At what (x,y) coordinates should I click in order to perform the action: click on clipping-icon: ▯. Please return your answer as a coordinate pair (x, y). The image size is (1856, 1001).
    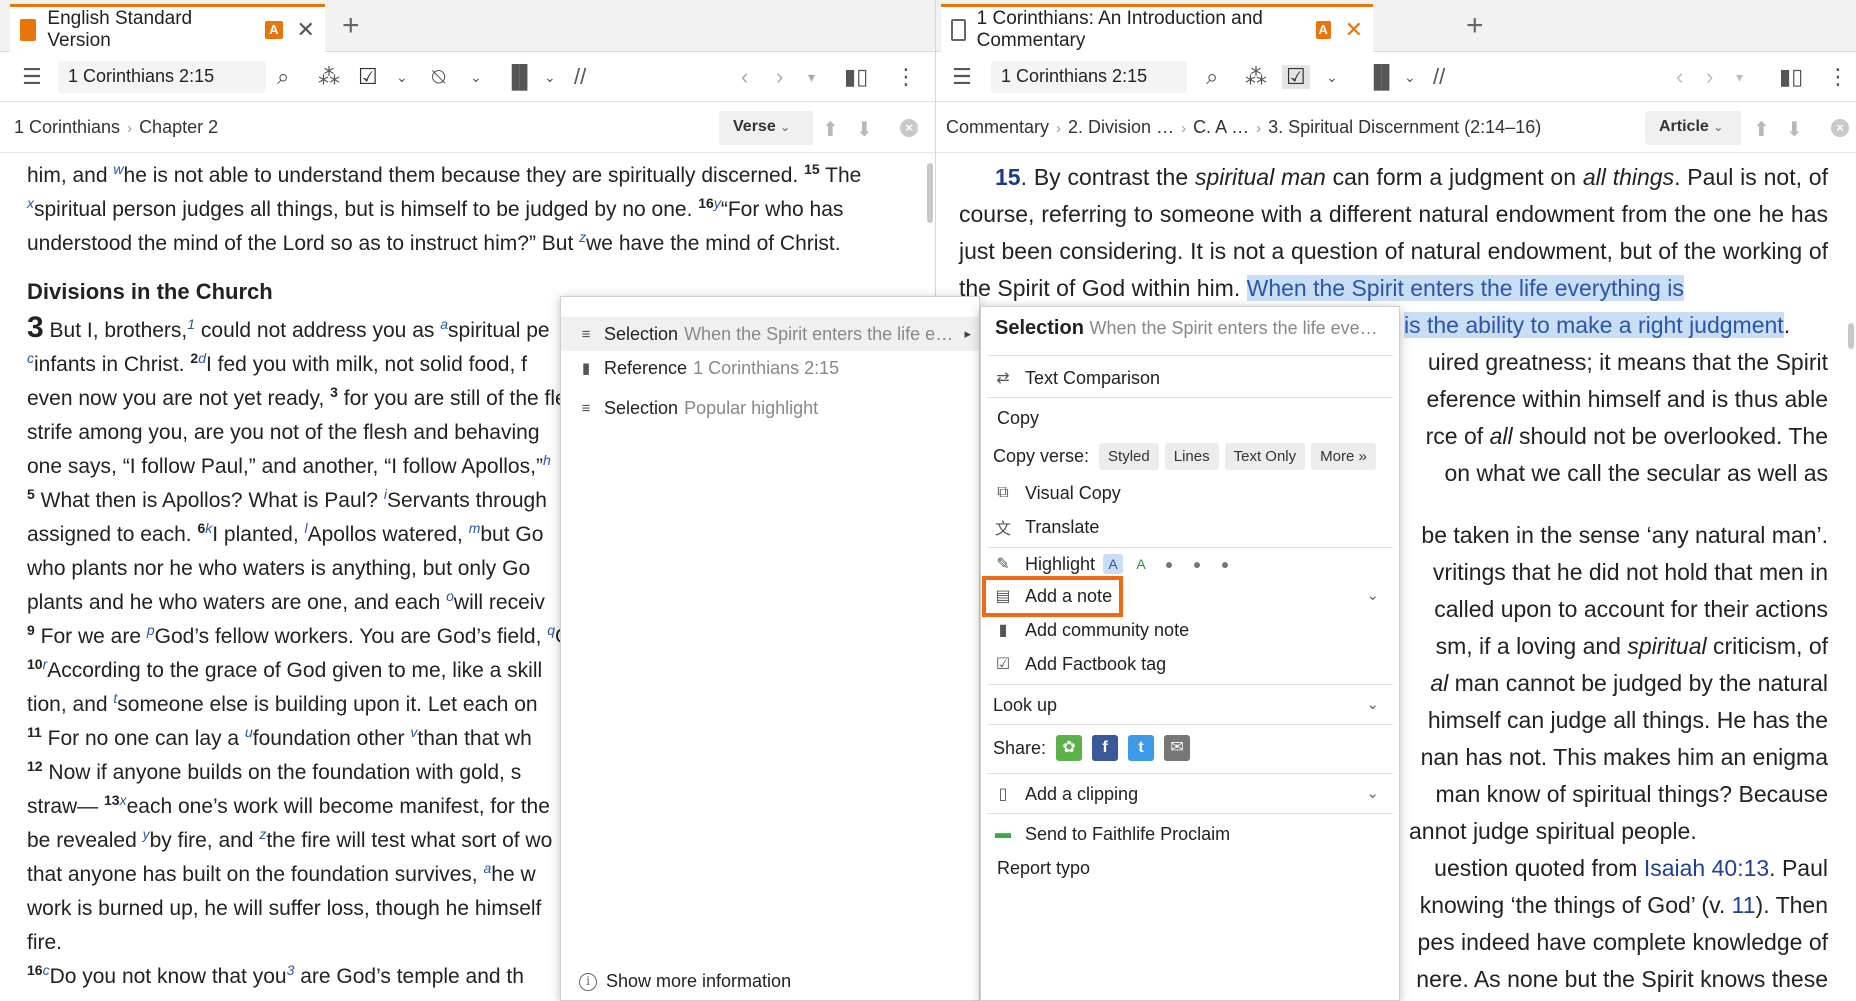
    Looking at the image, I should click on (1003, 794).